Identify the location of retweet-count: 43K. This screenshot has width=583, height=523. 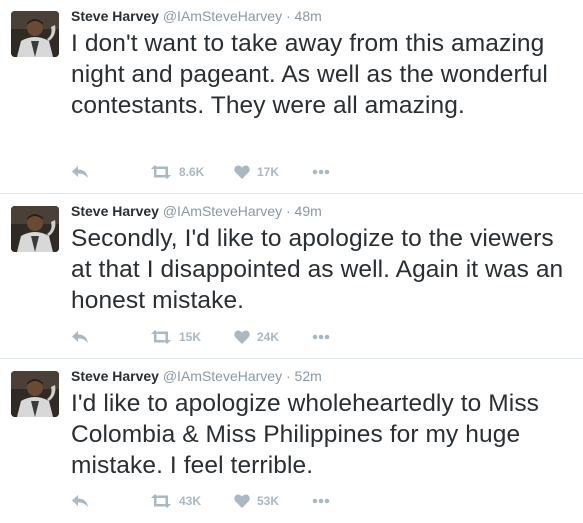
(190, 501).